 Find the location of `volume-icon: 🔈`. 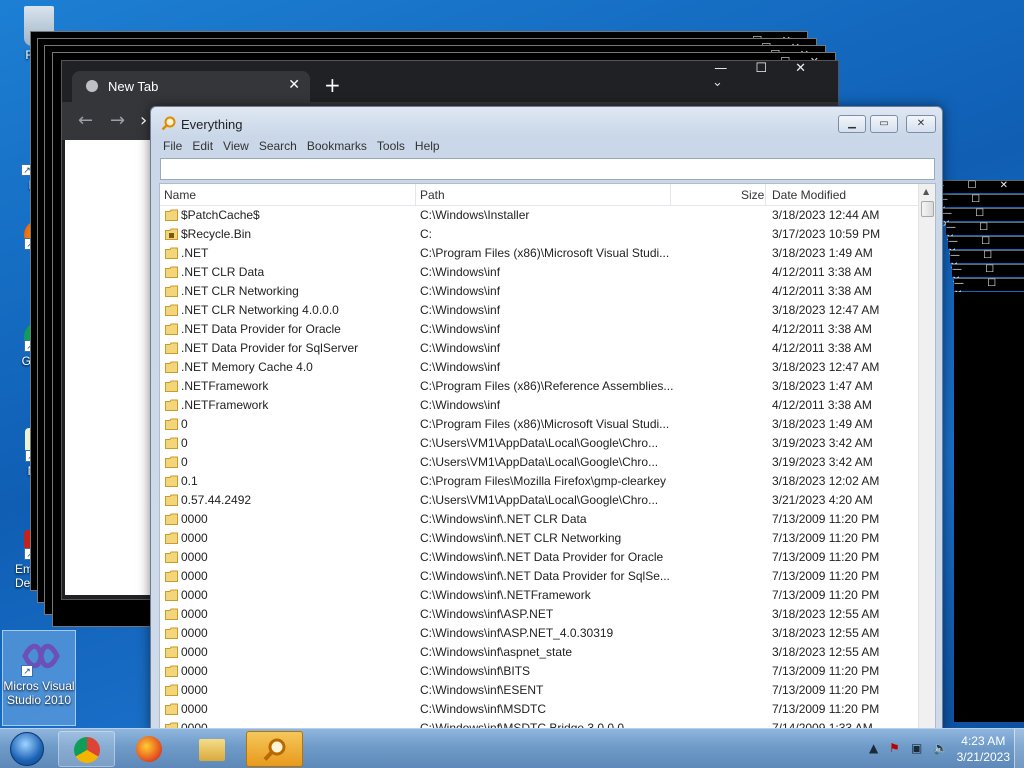

volume-icon: 🔈 is located at coordinates (940, 748).